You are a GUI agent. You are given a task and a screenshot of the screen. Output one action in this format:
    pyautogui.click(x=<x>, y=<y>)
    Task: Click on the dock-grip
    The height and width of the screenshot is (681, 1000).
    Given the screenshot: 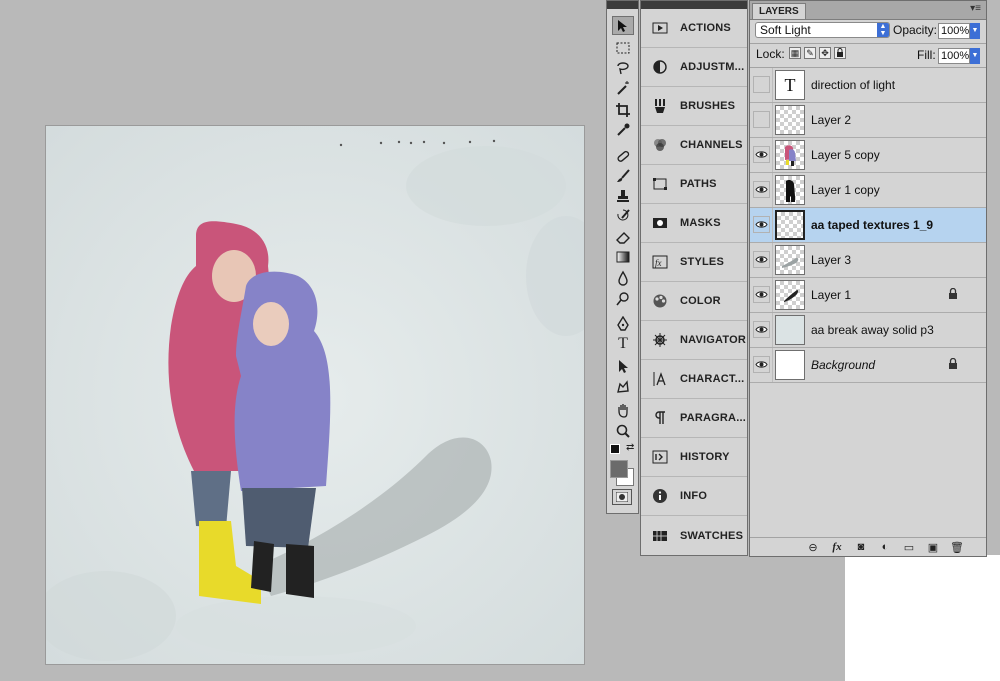 What is the action you would take?
    pyautogui.click(x=694, y=5)
    